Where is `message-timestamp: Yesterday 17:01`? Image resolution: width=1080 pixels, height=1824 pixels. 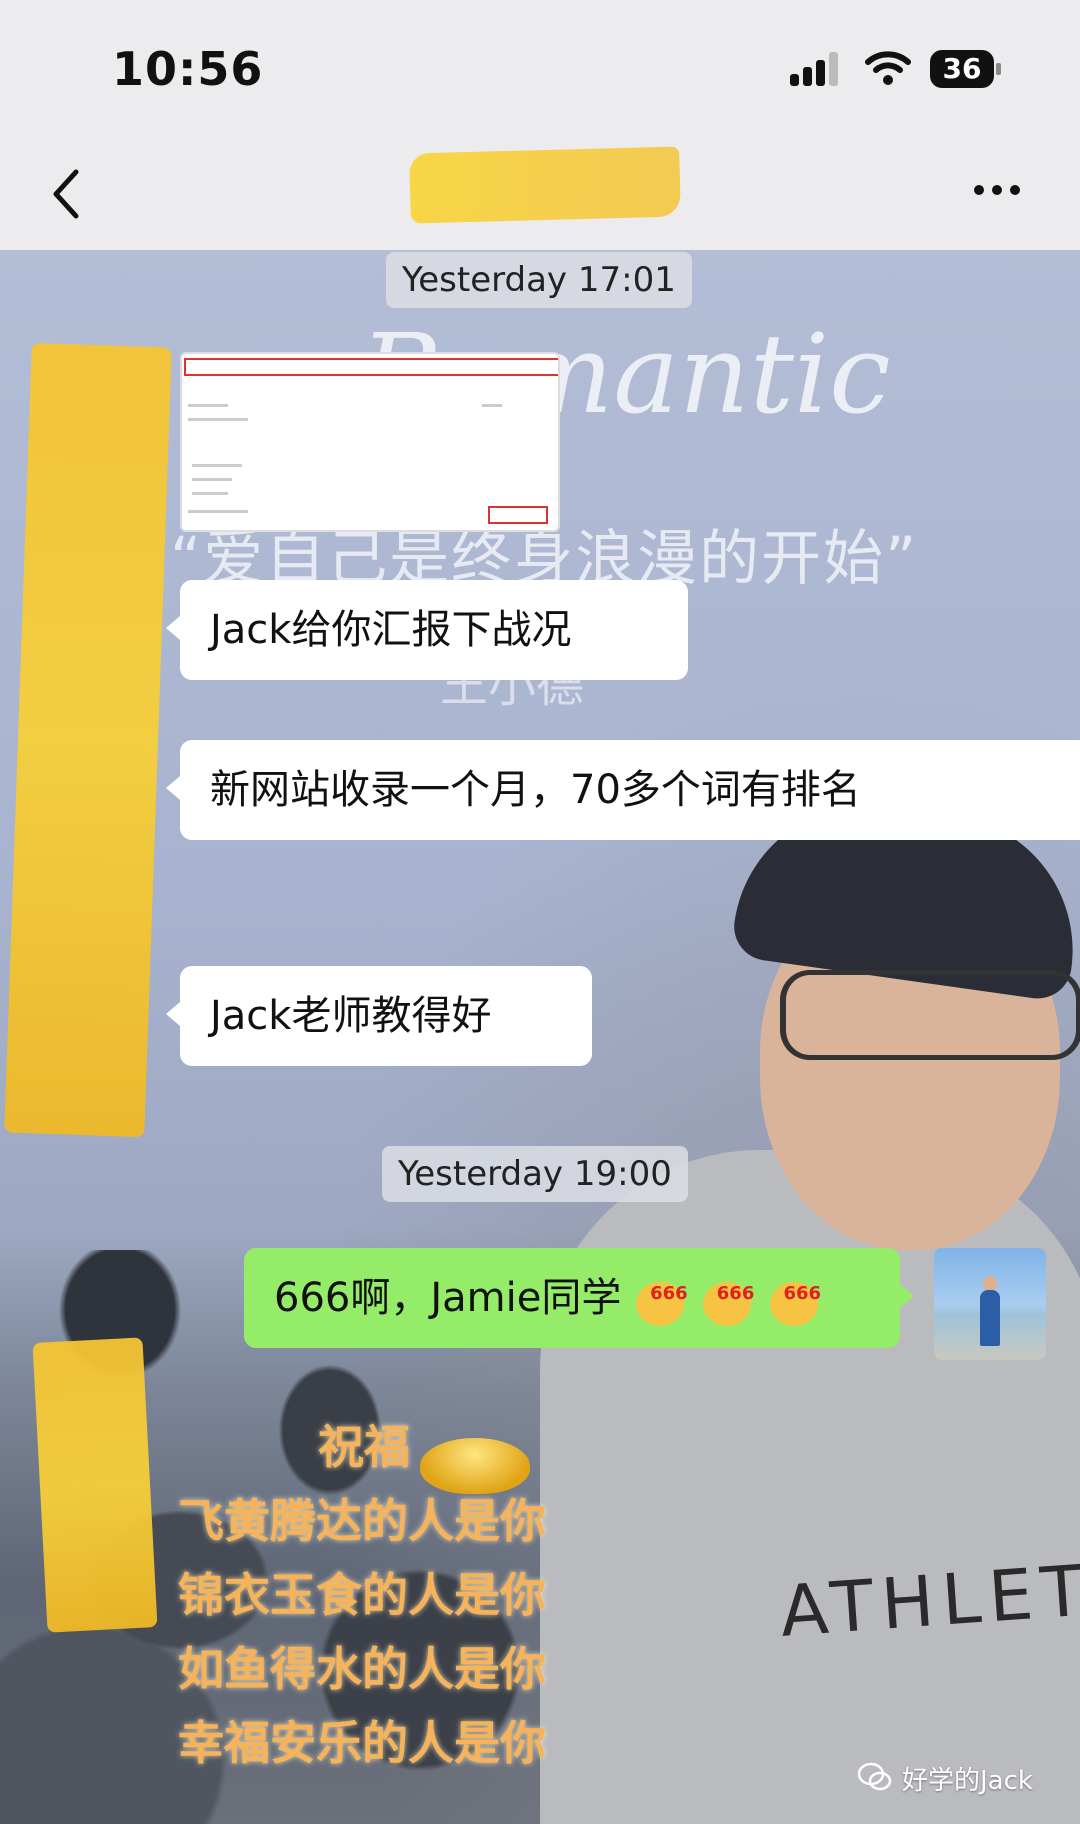
message-timestamp: Yesterday 17:01 is located at coordinates (539, 280).